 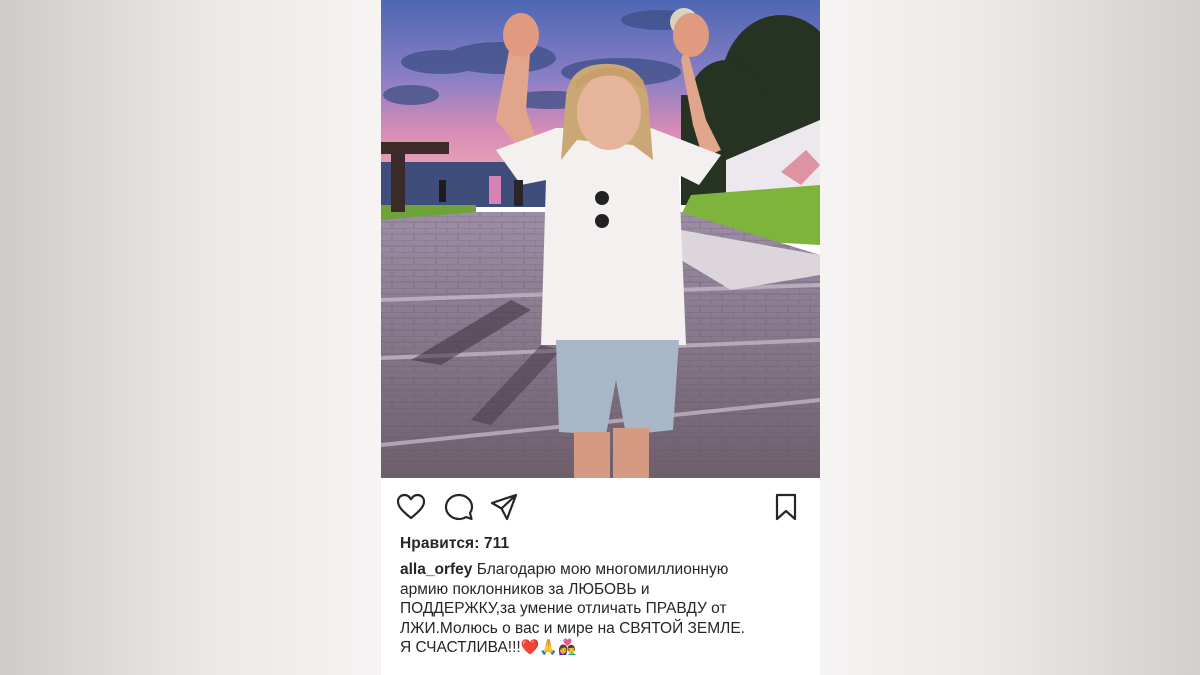 I want to click on username-link: alla_orfey, so click(x=436, y=569).